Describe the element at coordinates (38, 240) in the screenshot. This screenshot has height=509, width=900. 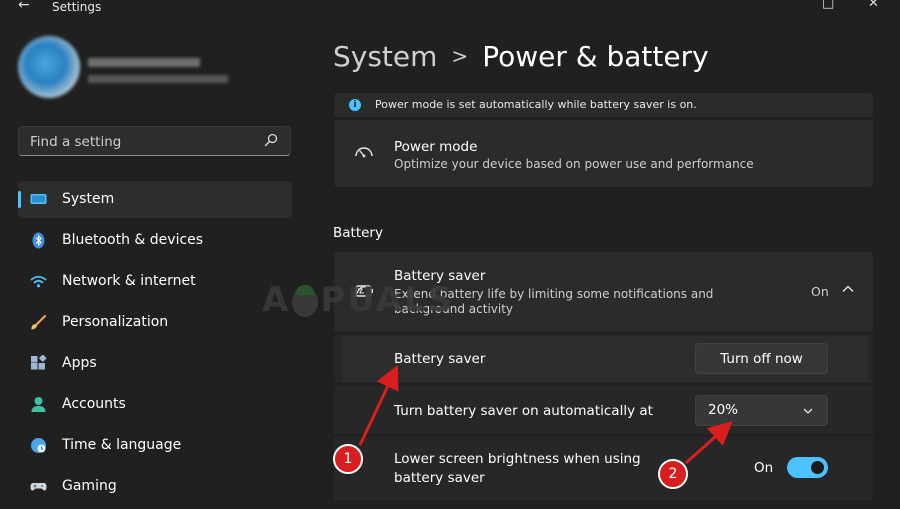
I see `bluetooth-icon` at that location.